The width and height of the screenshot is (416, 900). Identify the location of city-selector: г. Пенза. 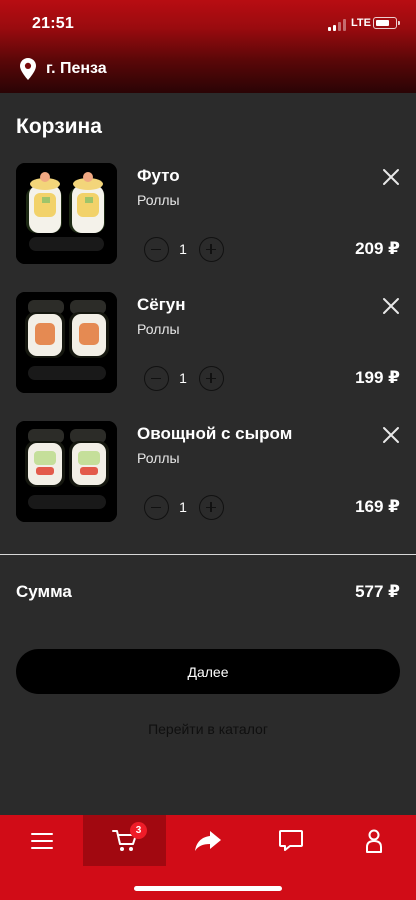
(63, 69).